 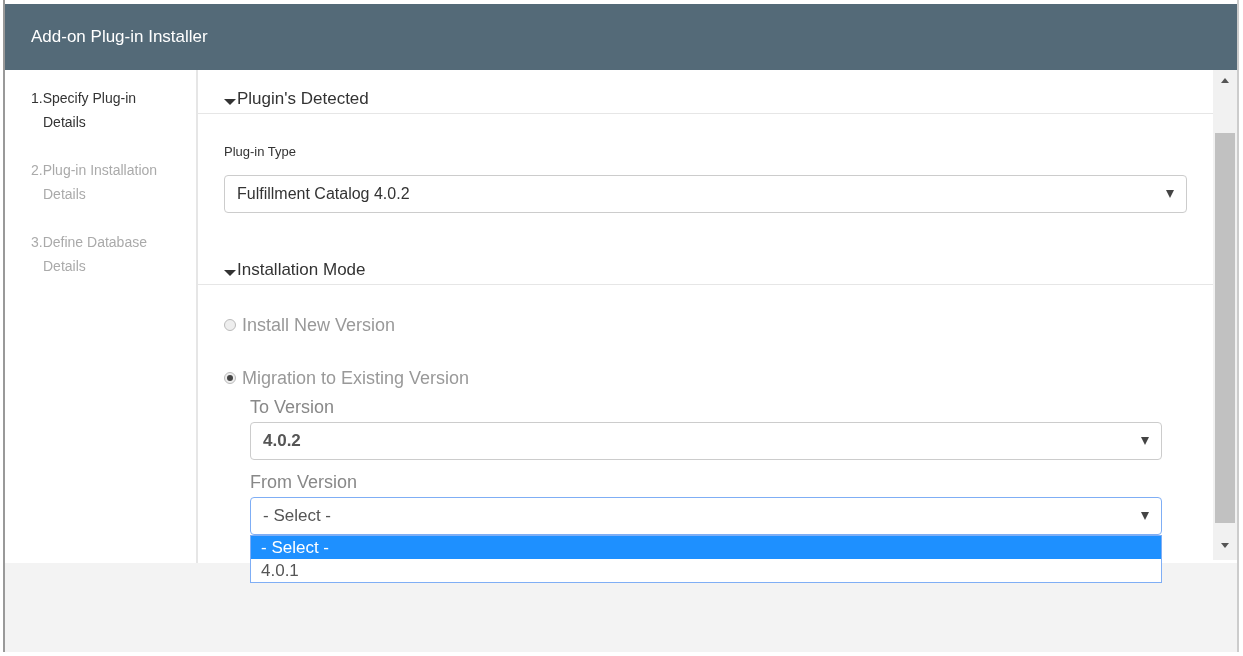 What do you see at coordinates (304, 482) in the screenshot?
I see `field-label: From Version` at bounding box center [304, 482].